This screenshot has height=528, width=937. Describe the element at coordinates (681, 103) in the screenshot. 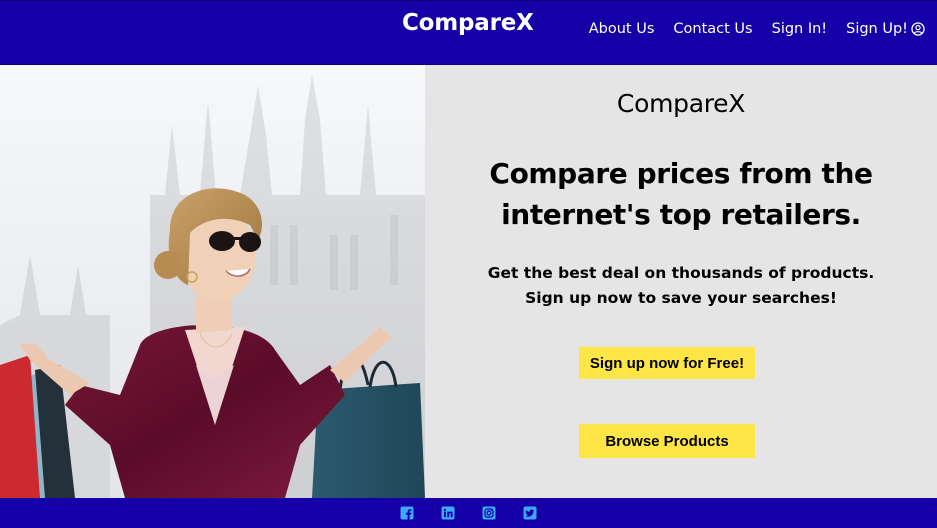

I see `panel-brand-title: CompareX` at that location.